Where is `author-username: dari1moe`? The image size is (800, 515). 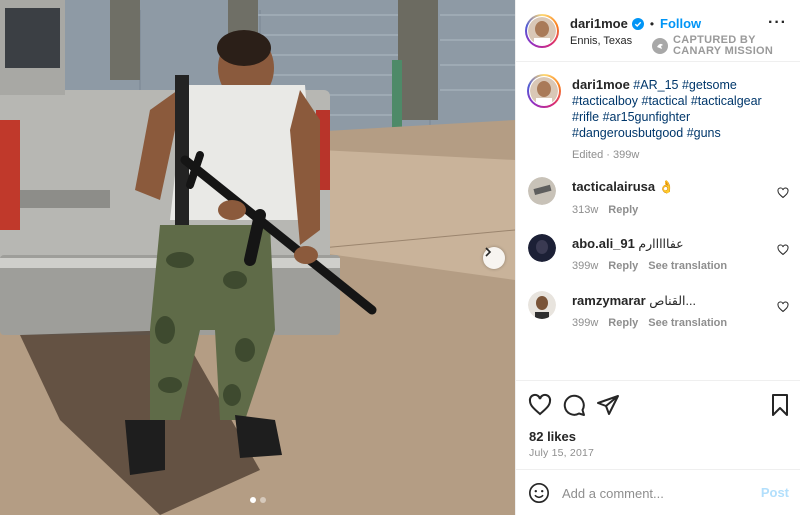
author-username: dari1moe is located at coordinates (599, 23).